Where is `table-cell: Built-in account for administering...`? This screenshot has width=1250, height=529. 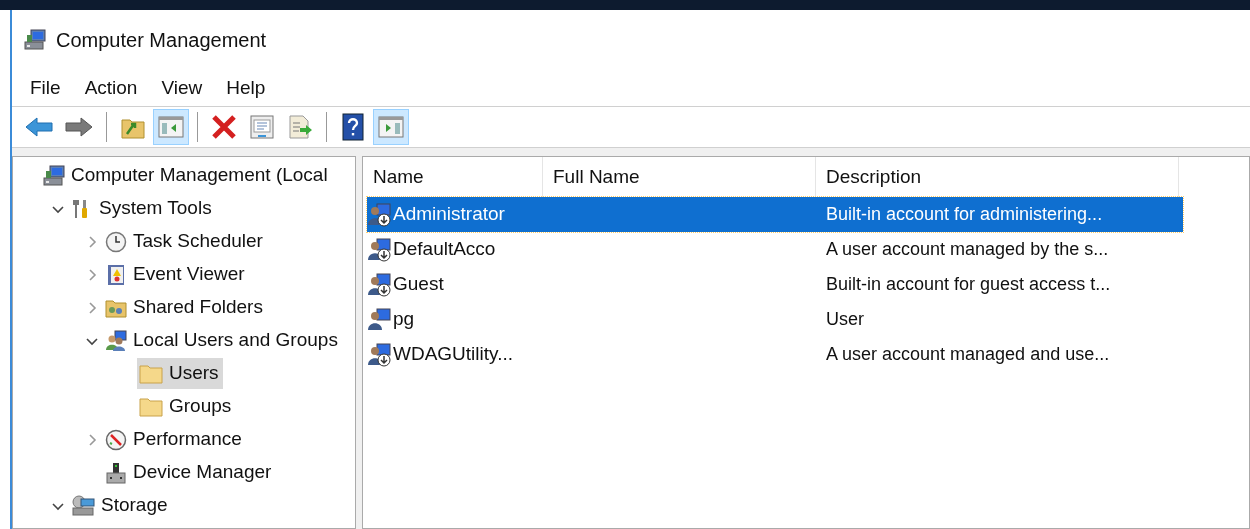 table-cell: Built-in account for administering... is located at coordinates (964, 214).